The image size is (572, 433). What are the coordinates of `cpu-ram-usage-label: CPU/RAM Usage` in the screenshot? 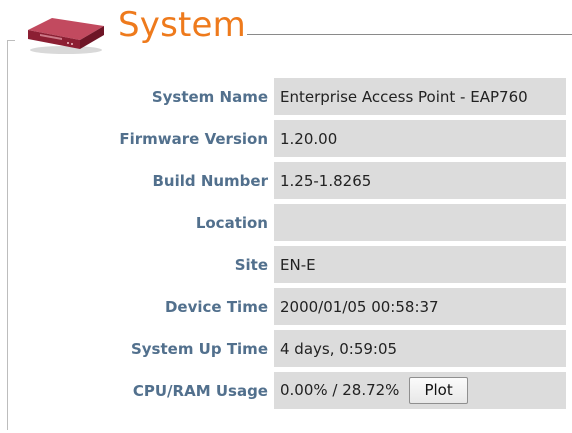 It's located at (200, 390).